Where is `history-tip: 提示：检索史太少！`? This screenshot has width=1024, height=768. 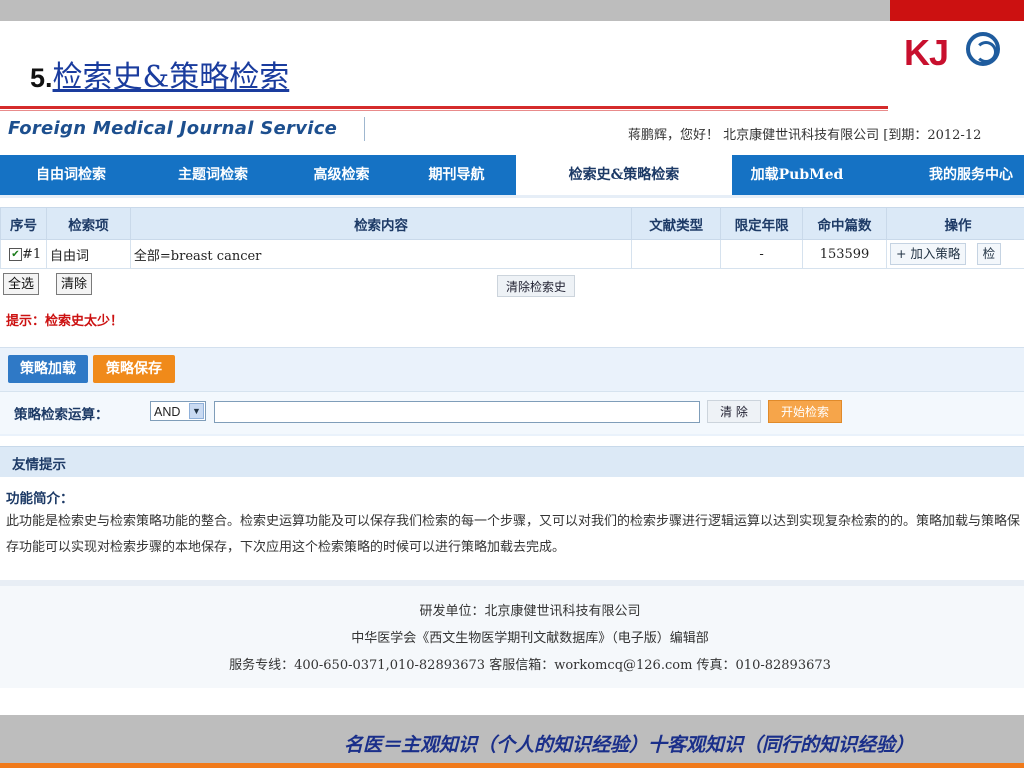
history-tip: 提示：检索史太少！ is located at coordinates (65, 321).